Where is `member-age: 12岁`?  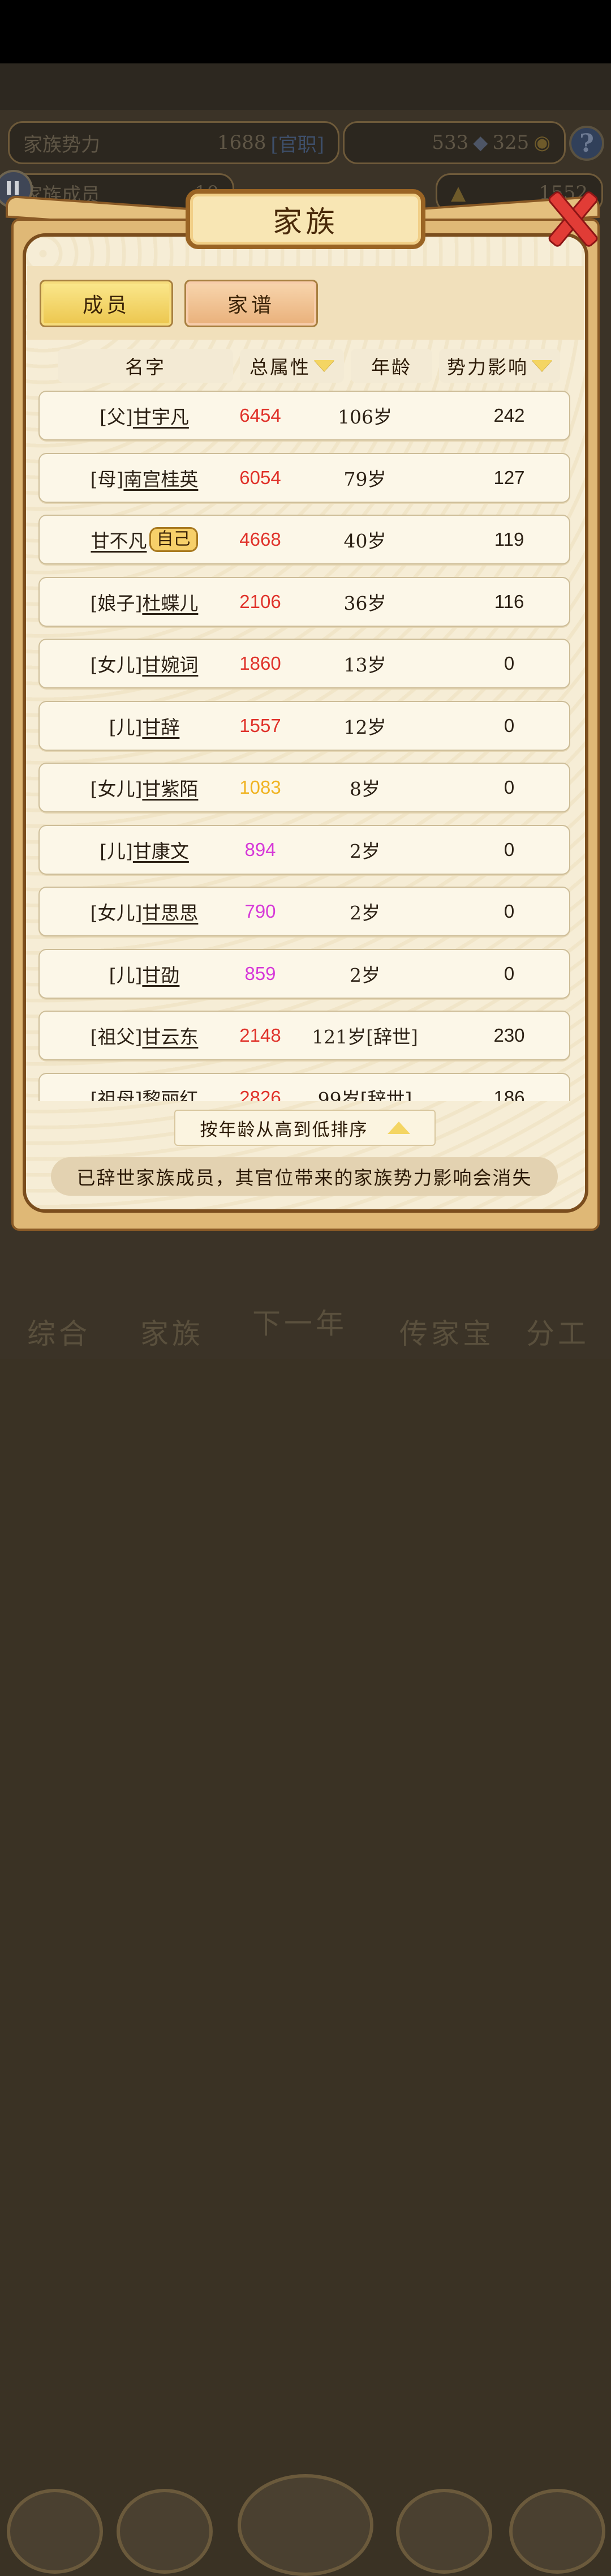
member-age: 12岁 is located at coordinates (364, 727).